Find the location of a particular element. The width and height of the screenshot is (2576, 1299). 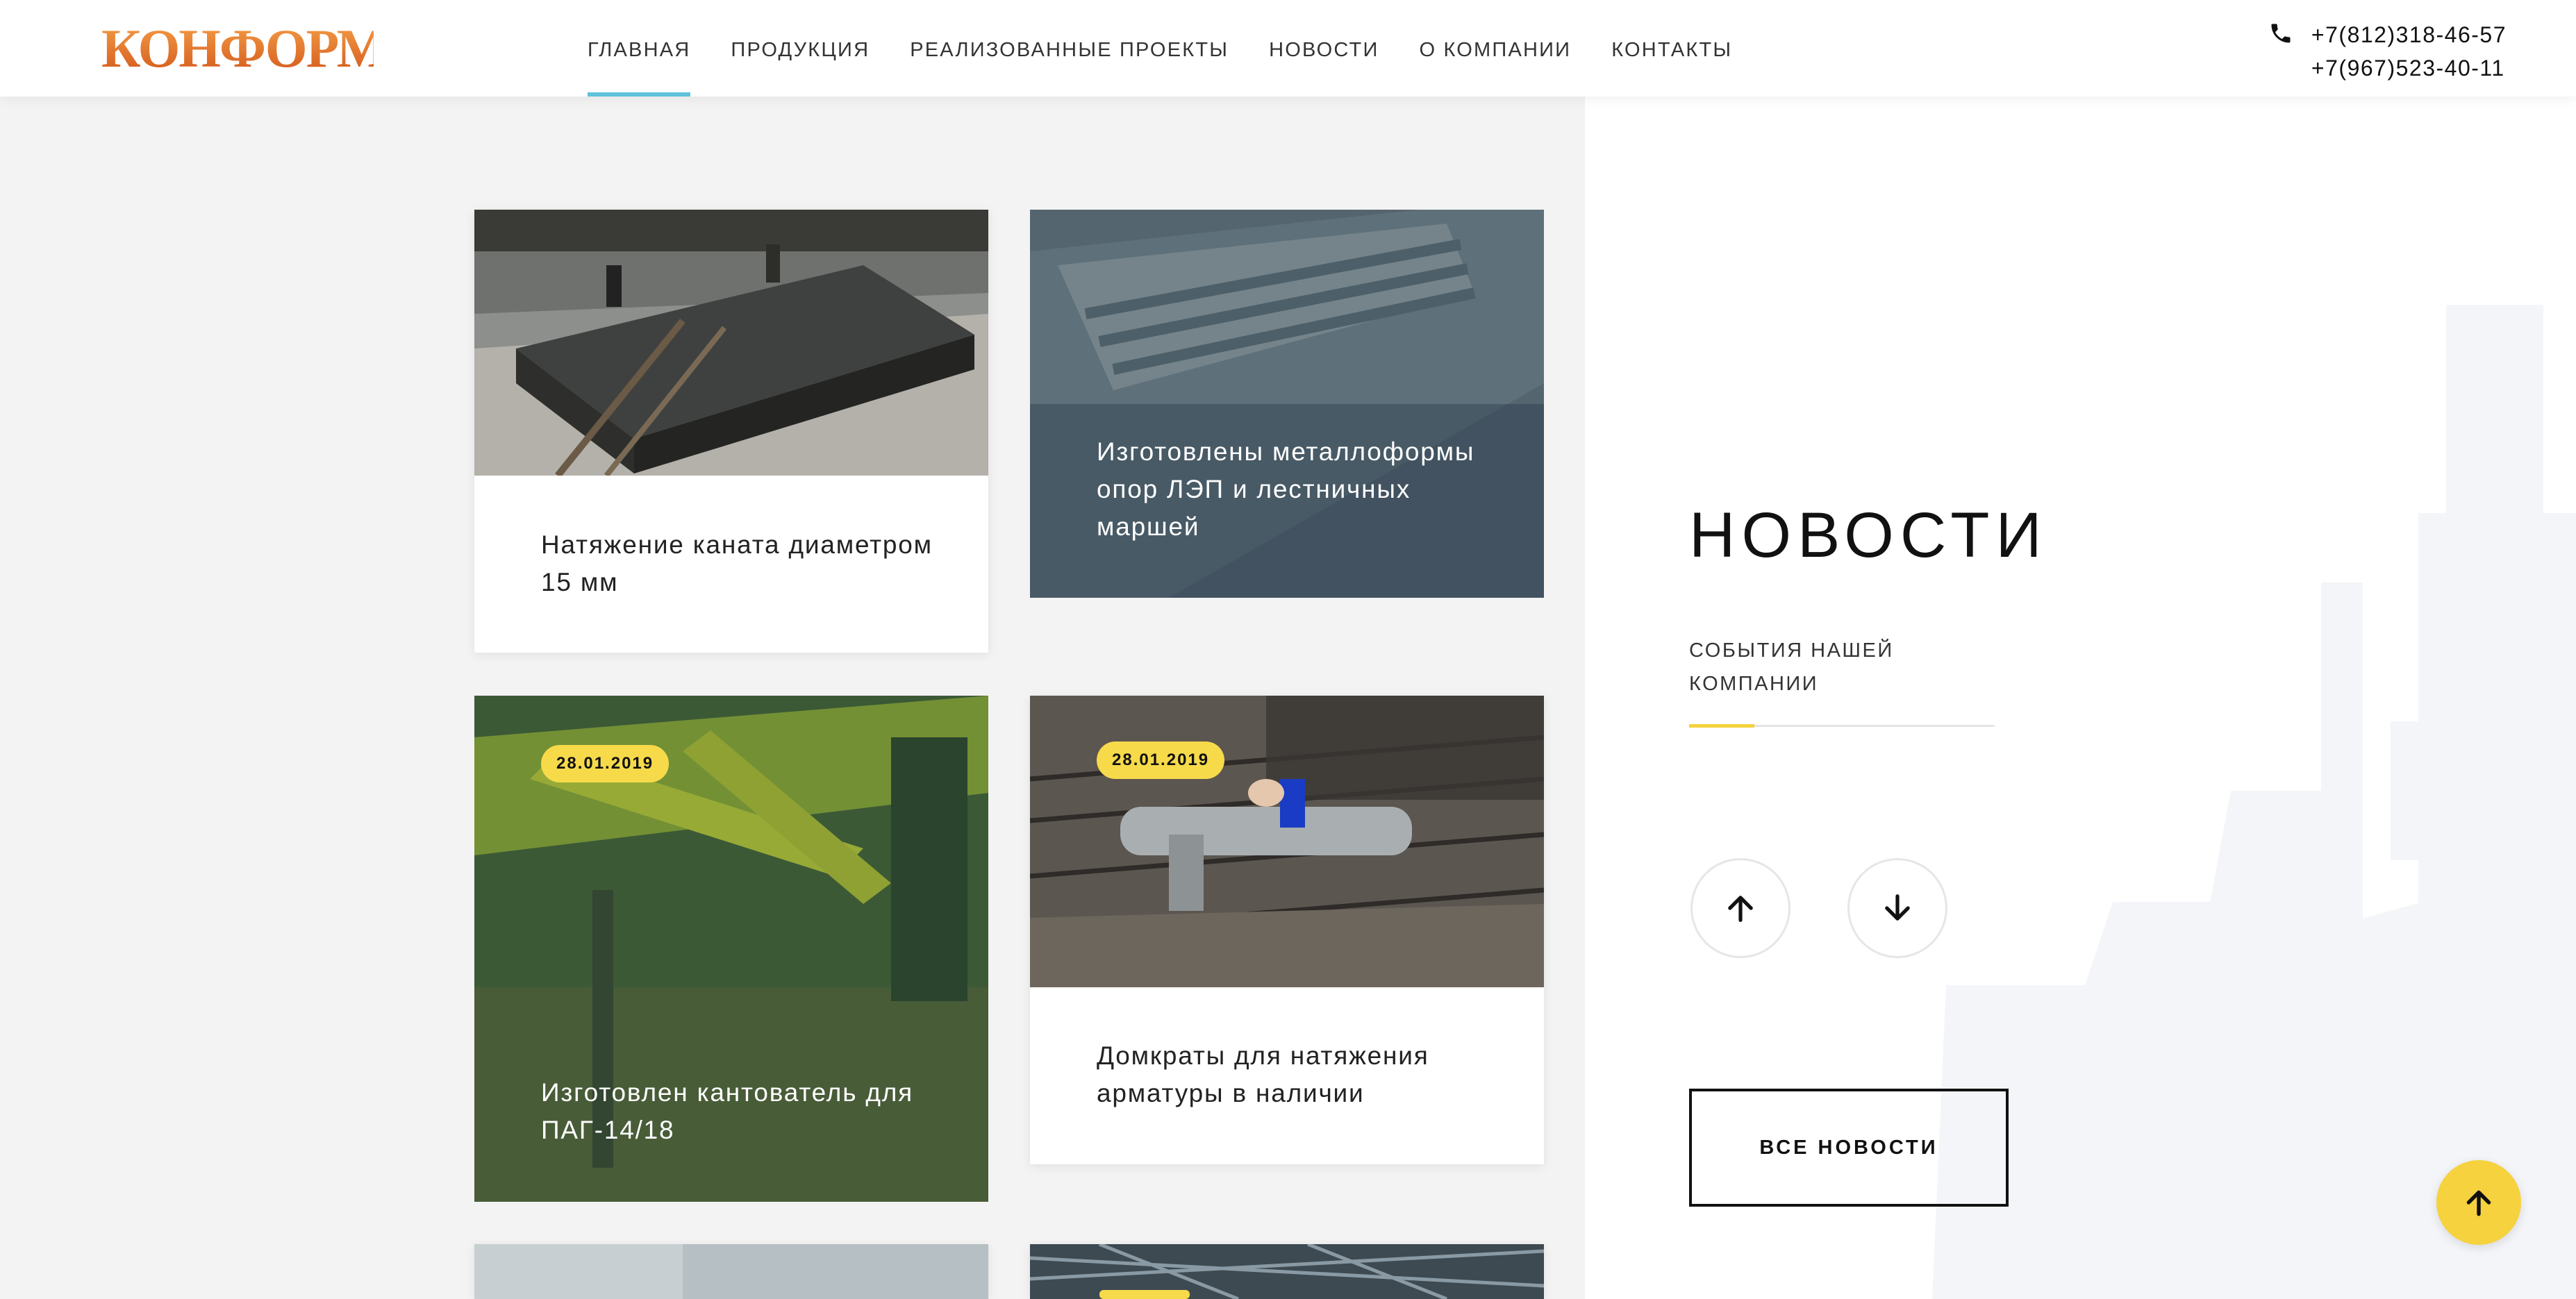

logo-image: КОНФОРМ is located at coordinates (244, 48).